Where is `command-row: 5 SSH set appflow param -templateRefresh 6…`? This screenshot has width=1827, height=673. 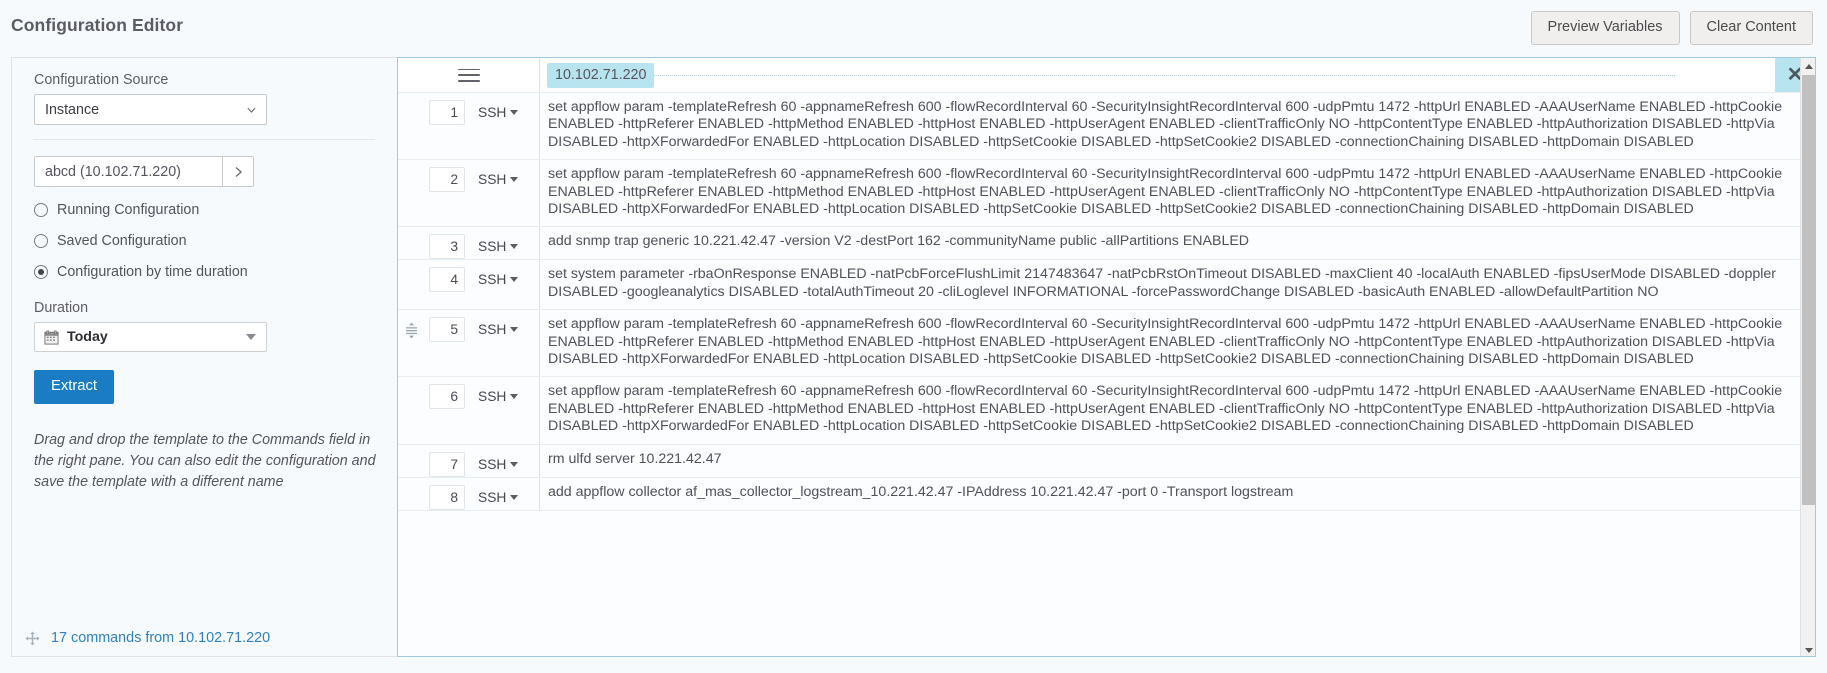
command-row: 5 SSH set appflow param -templateRefresh 6… is located at coordinates (1106, 344).